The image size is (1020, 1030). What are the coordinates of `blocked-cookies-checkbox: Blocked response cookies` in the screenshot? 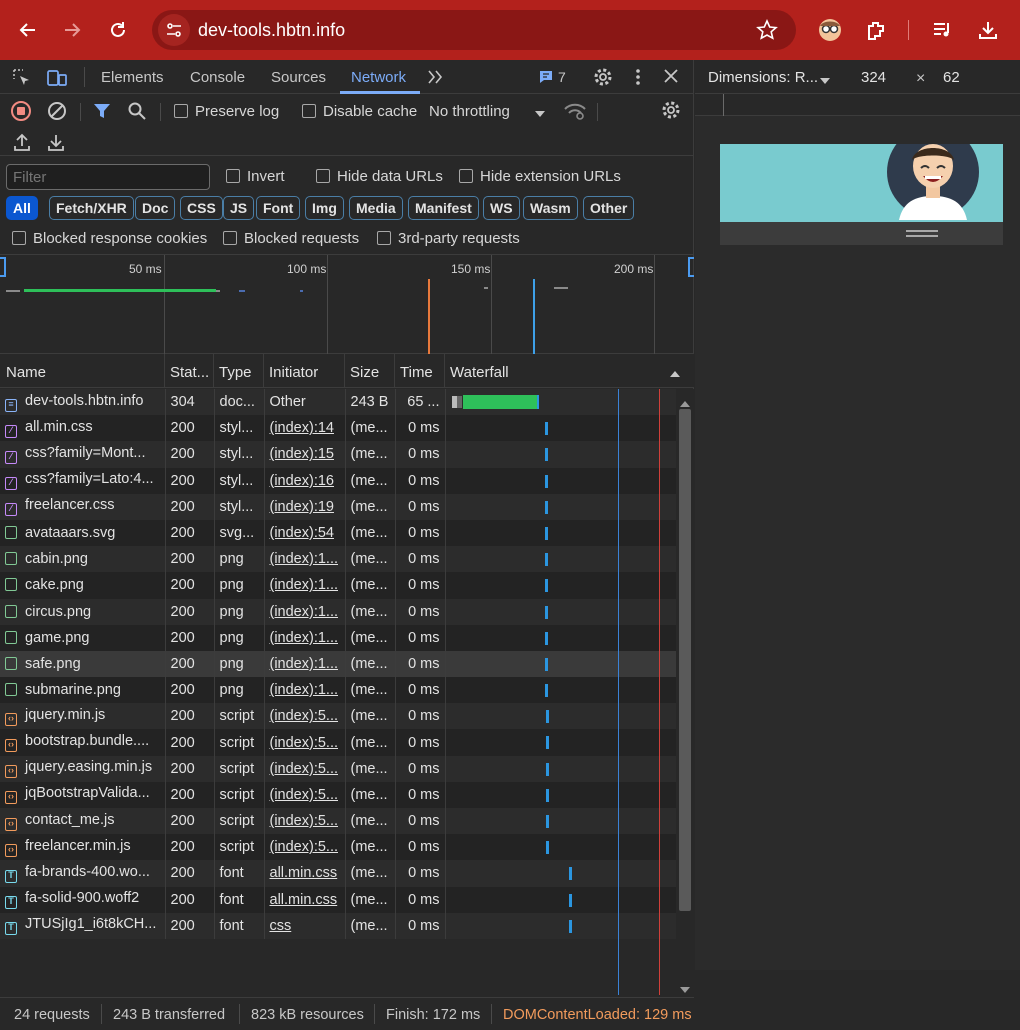 It's located at (109, 238).